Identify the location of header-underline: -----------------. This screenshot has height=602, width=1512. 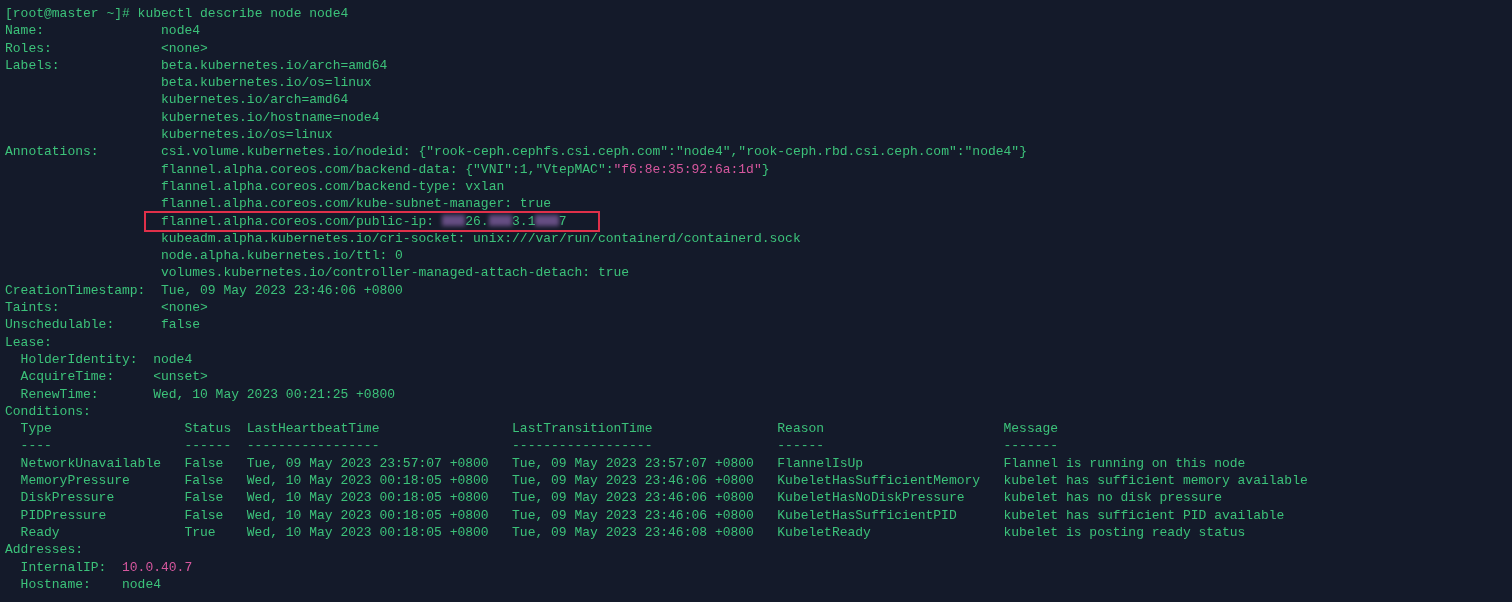
(313, 446).